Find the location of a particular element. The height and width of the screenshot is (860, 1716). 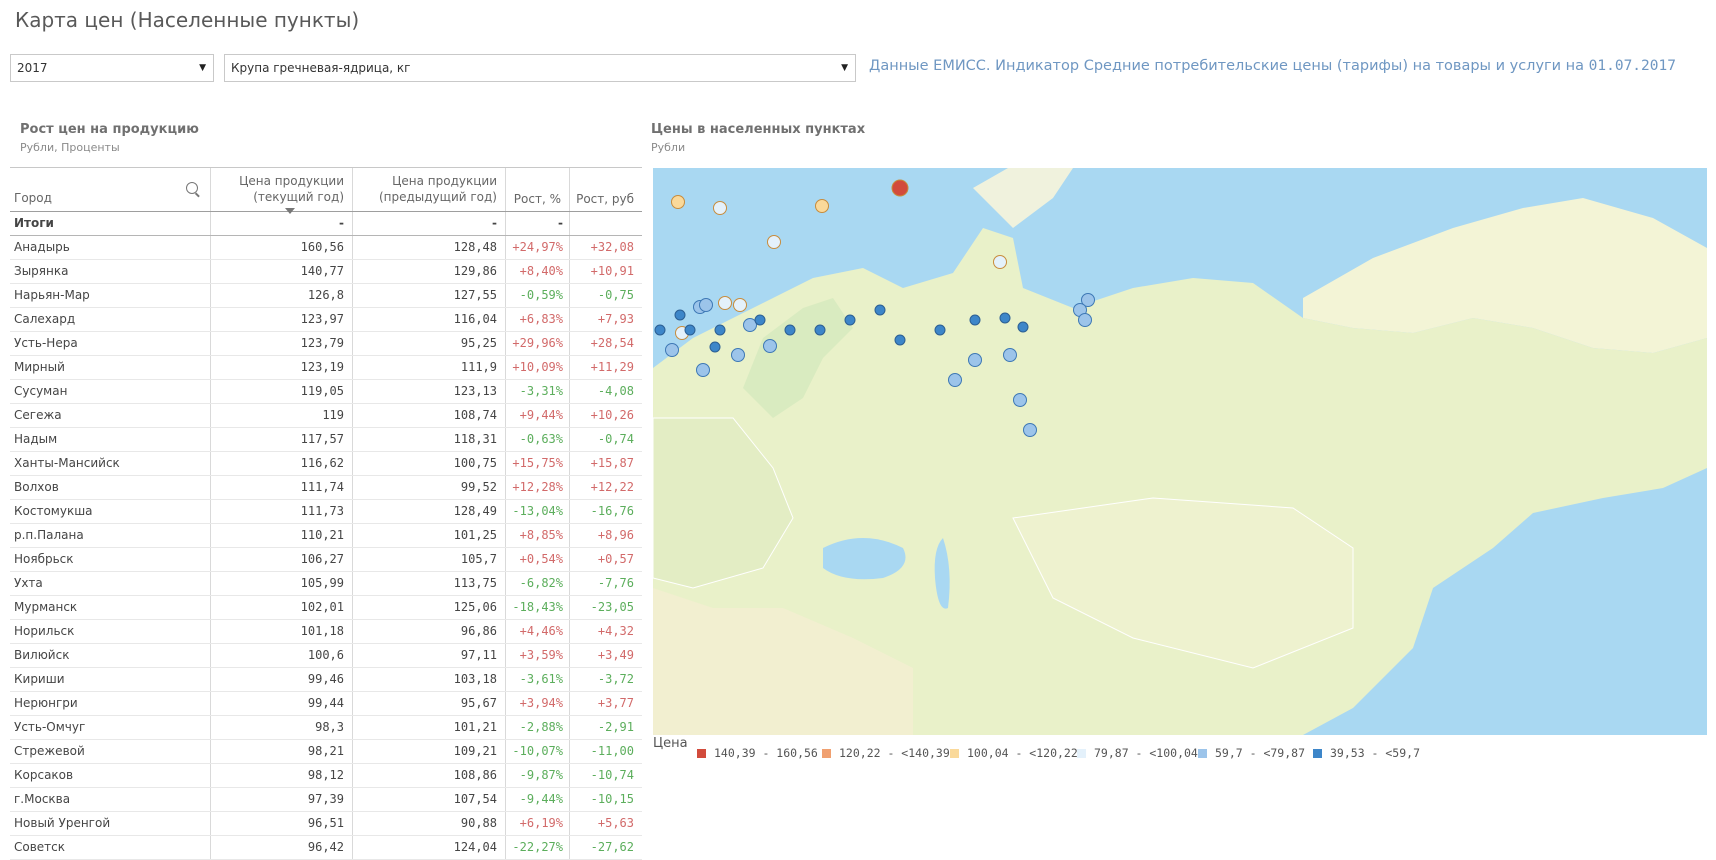

table-row: Вилюйск 100,6 97,11 +3,59% +3,49 is located at coordinates (326, 656).